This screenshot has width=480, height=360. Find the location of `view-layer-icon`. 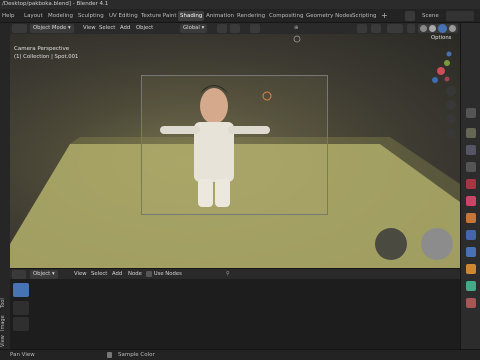

view-layer-icon is located at coordinates (471, 167).